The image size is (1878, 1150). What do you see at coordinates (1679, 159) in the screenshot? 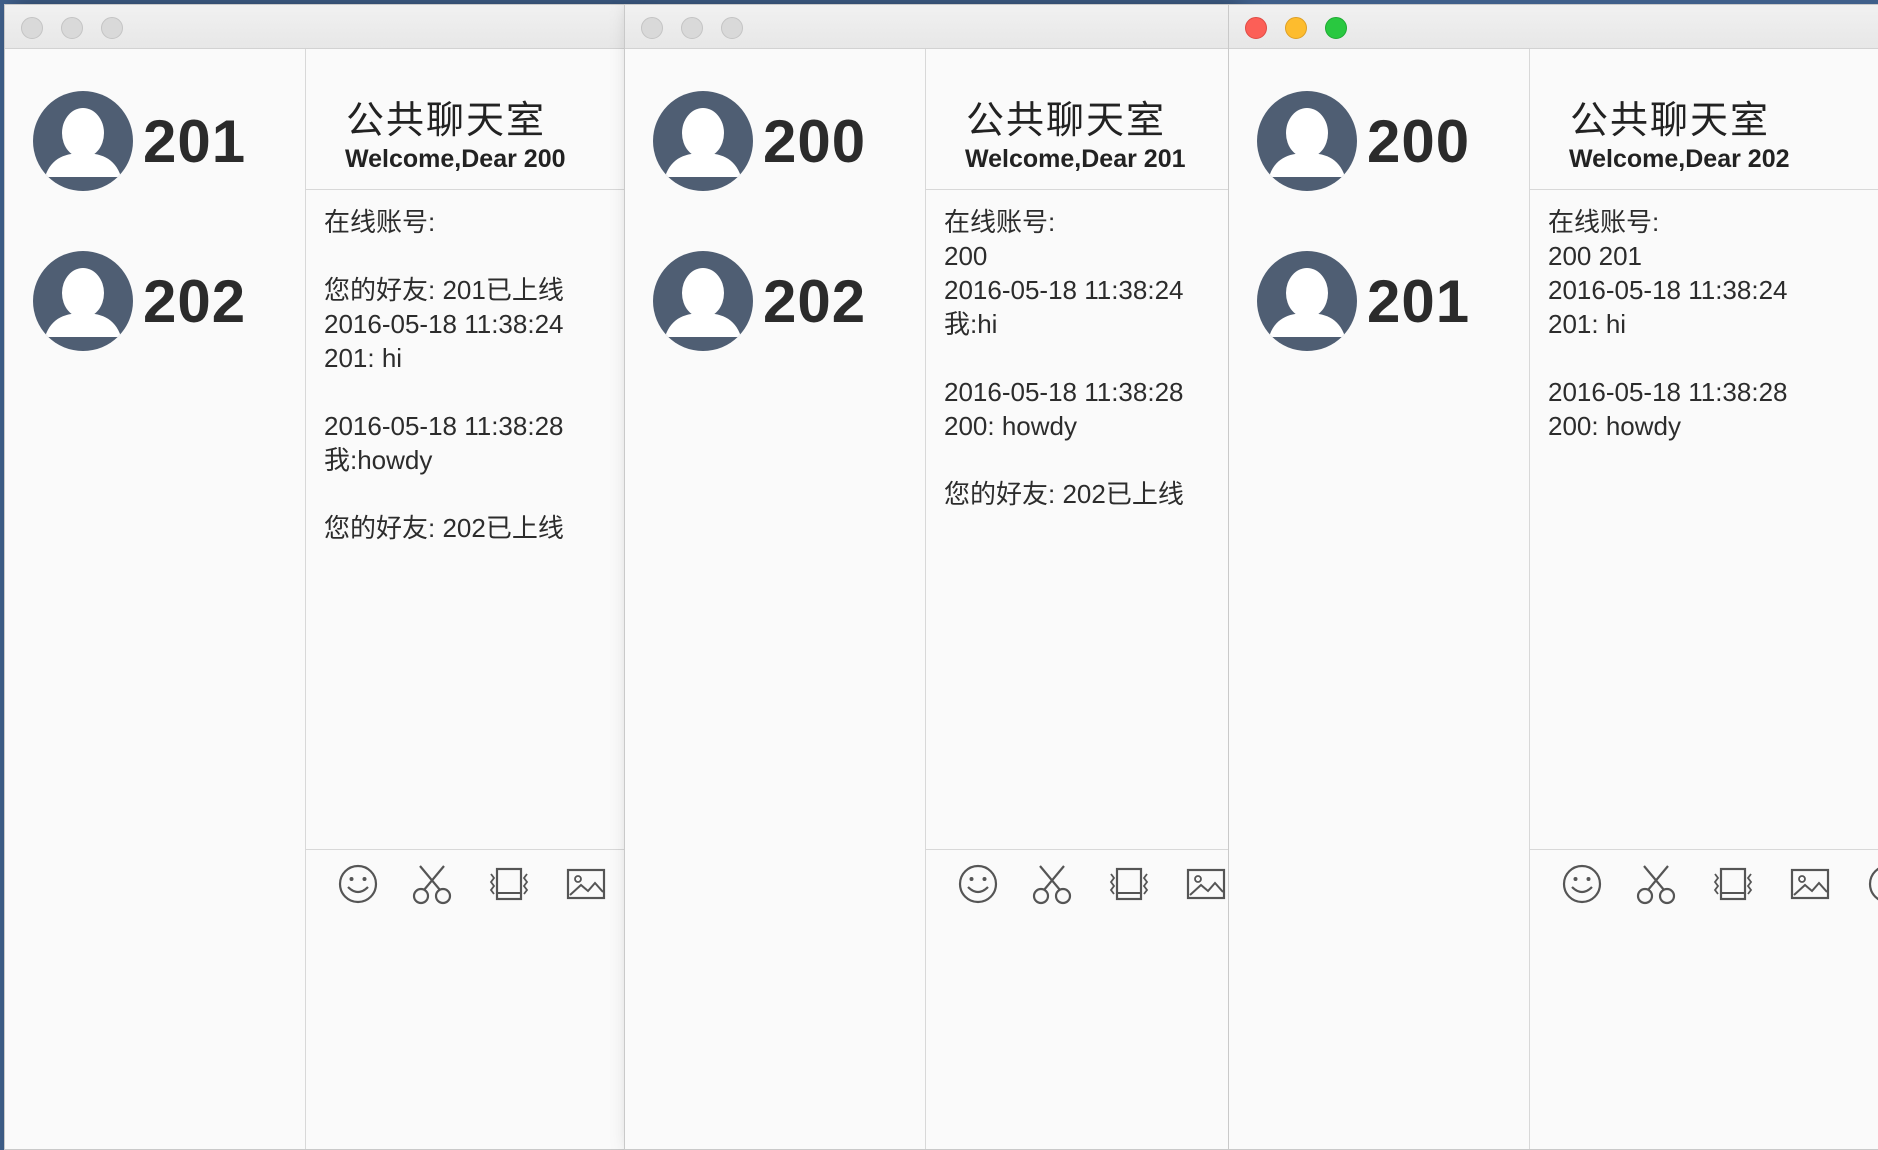
I see `welcome-text: Welcome,Dear 202` at bounding box center [1679, 159].